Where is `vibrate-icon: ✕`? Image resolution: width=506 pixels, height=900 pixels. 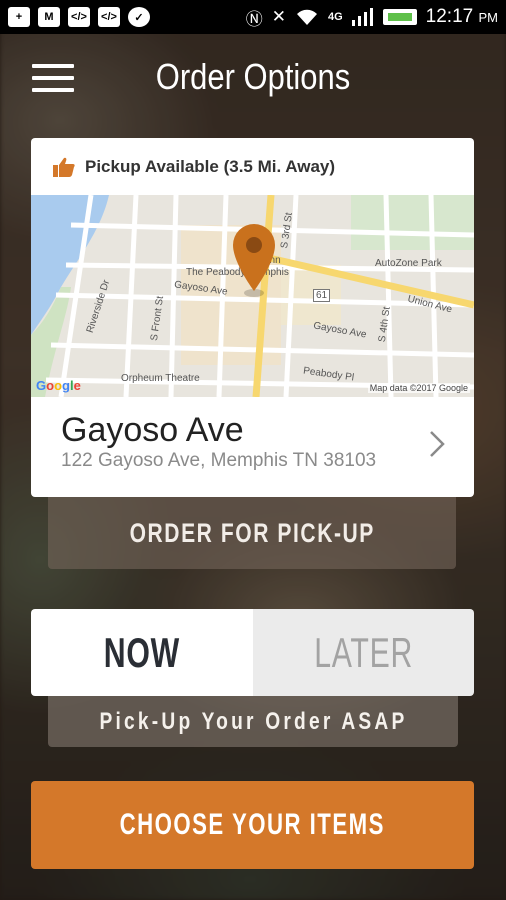 vibrate-icon: ✕ is located at coordinates (278, 16).